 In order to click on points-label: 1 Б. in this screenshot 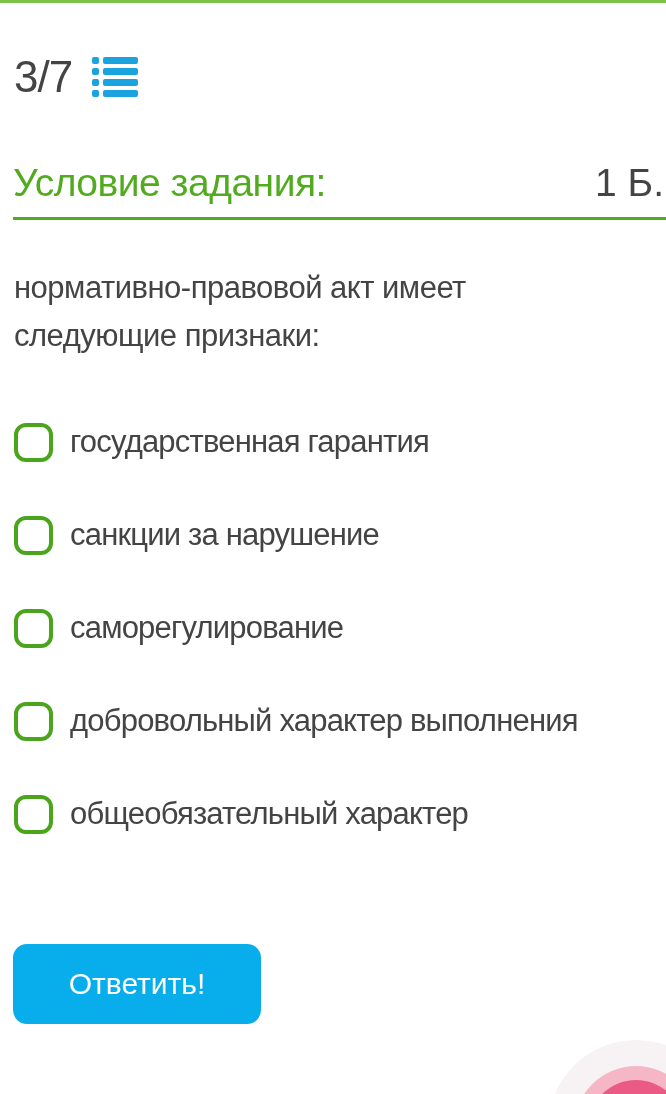, I will do `click(630, 183)`.